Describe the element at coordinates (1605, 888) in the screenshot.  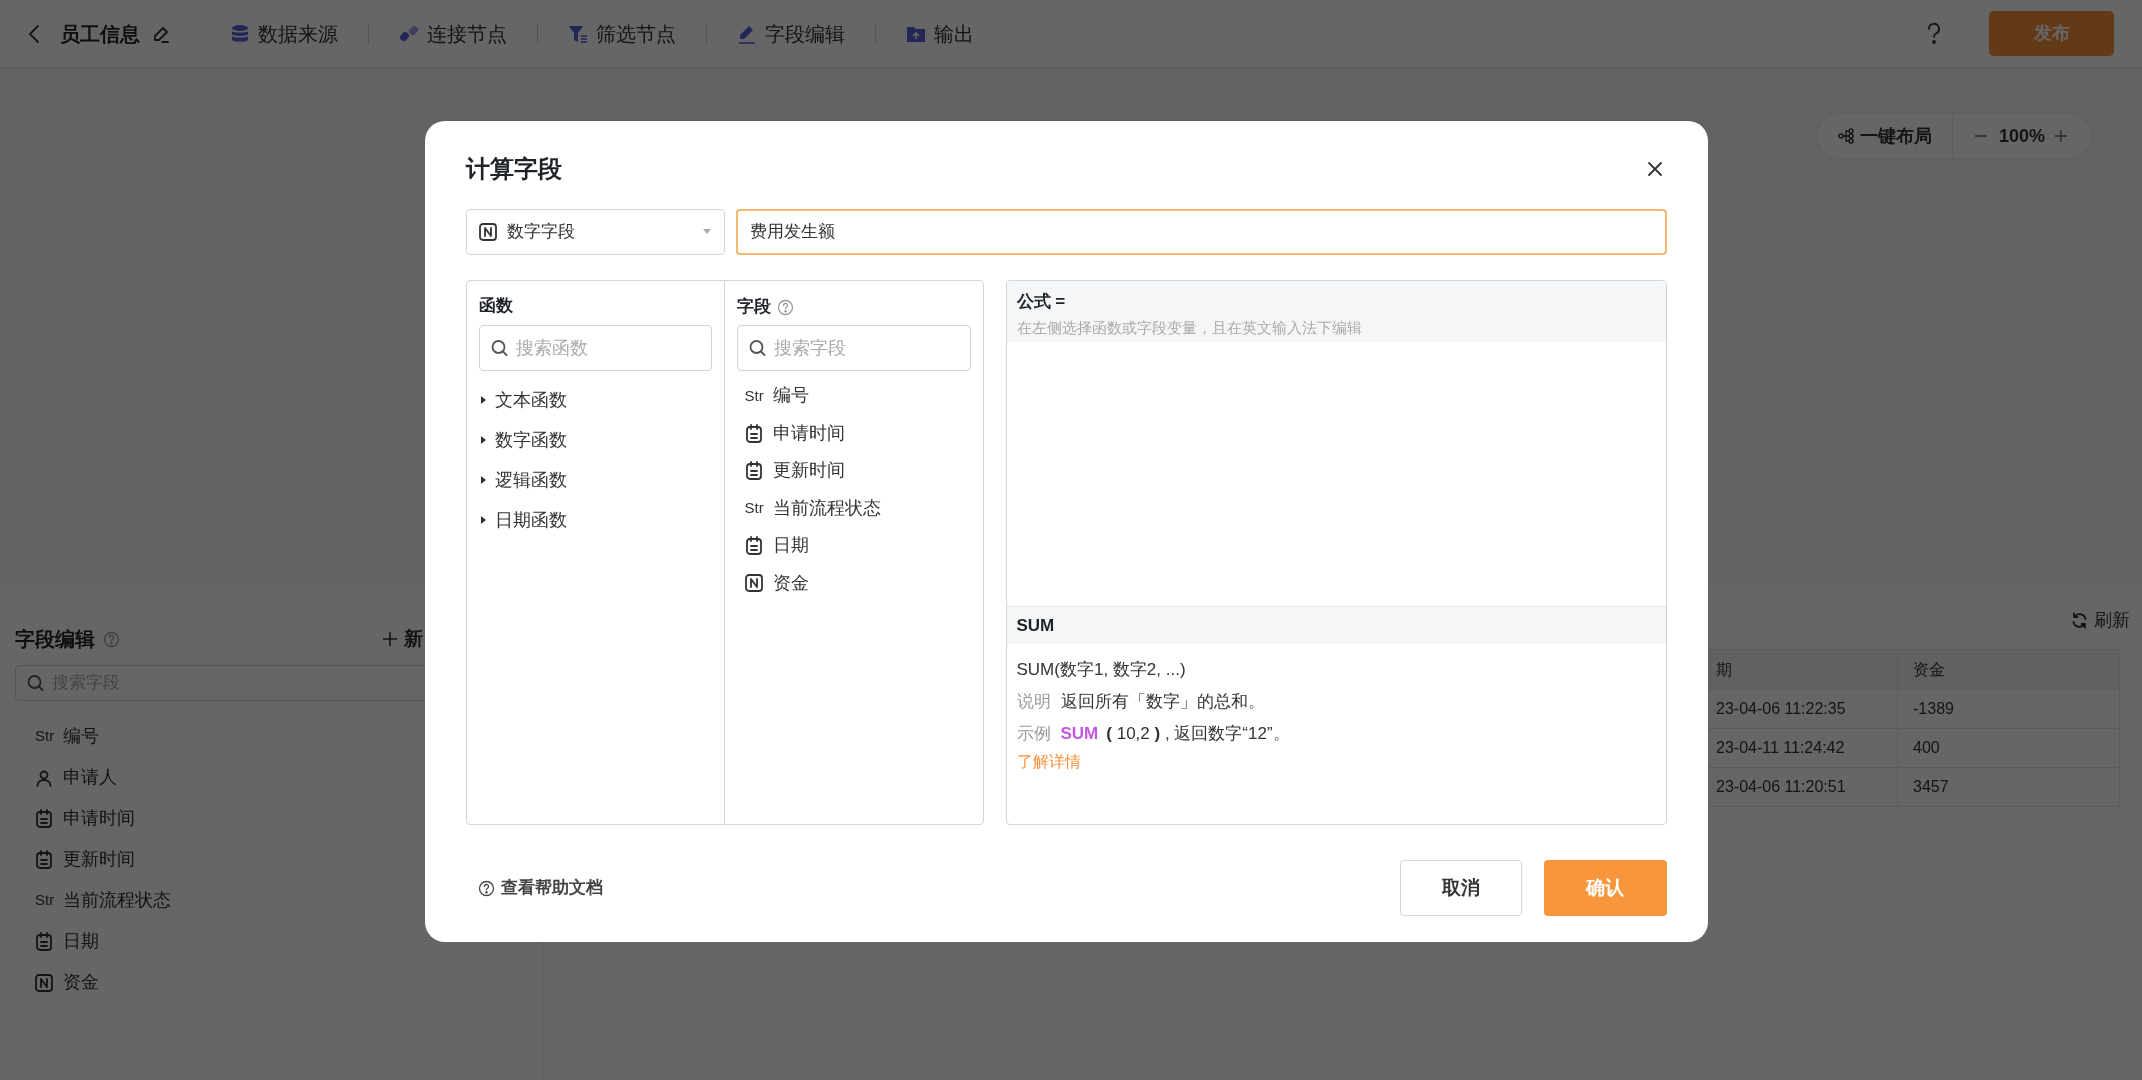
I see `confirm-button: 确认` at that location.